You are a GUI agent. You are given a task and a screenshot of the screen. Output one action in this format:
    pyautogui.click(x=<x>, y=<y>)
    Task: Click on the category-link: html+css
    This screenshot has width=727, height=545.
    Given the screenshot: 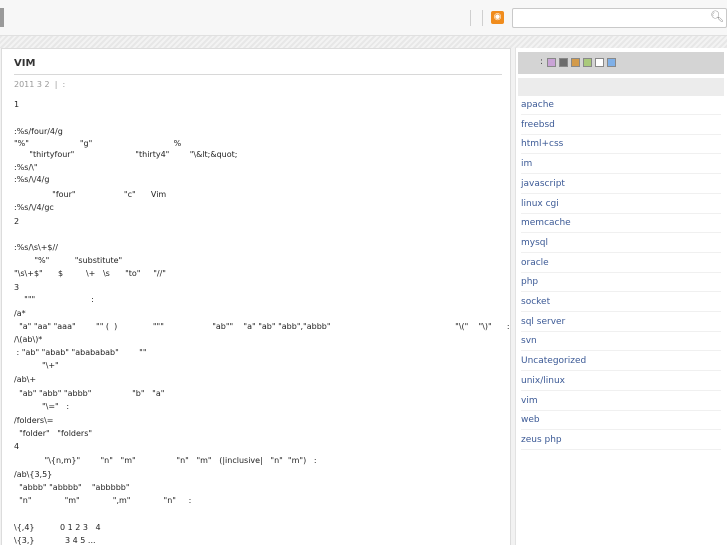 What is the action you would take?
    pyautogui.click(x=542, y=144)
    